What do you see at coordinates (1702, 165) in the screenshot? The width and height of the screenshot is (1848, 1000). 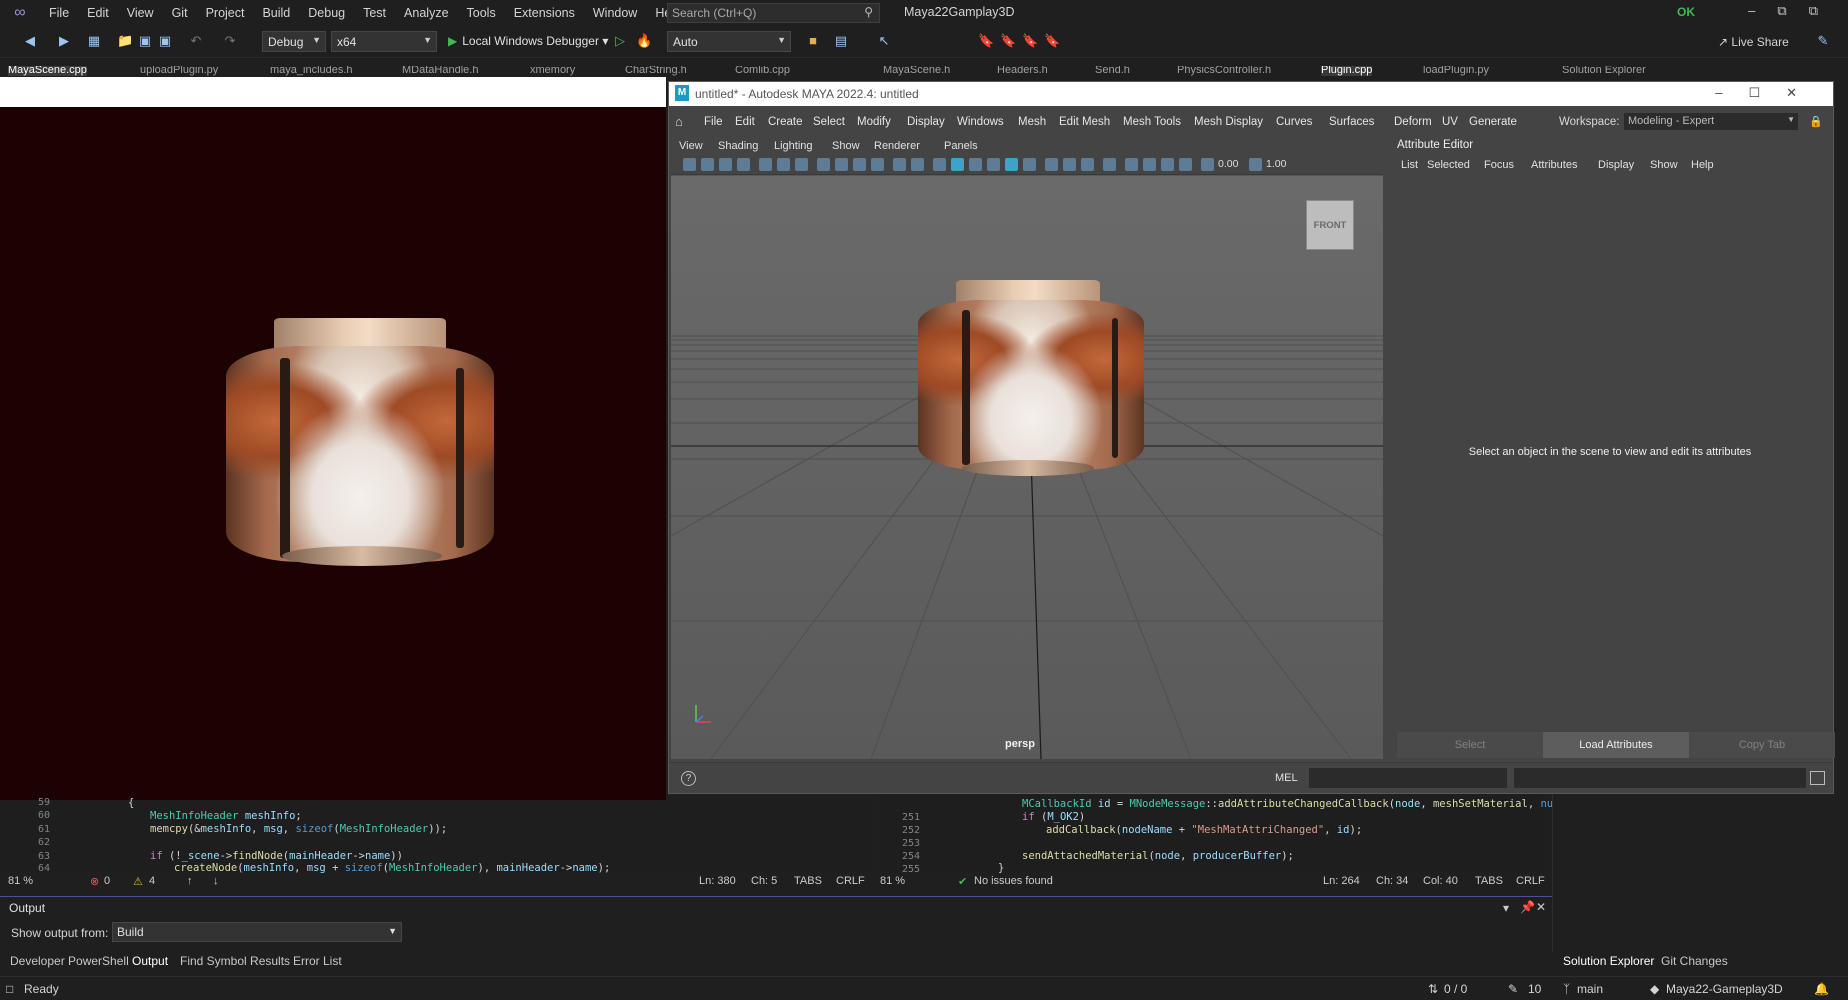 I see `attr-menu-help: Help` at bounding box center [1702, 165].